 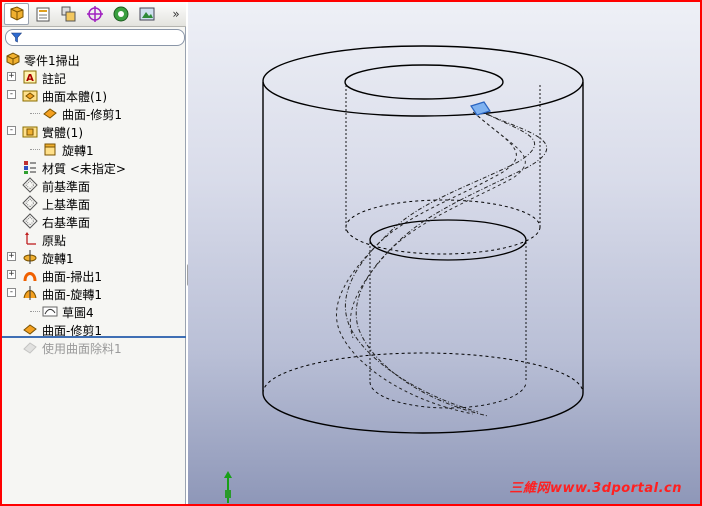 What do you see at coordinates (66, 187) in the screenshot?
I see `tree-item-label: 前基準面` at bounding box center [66, 187].